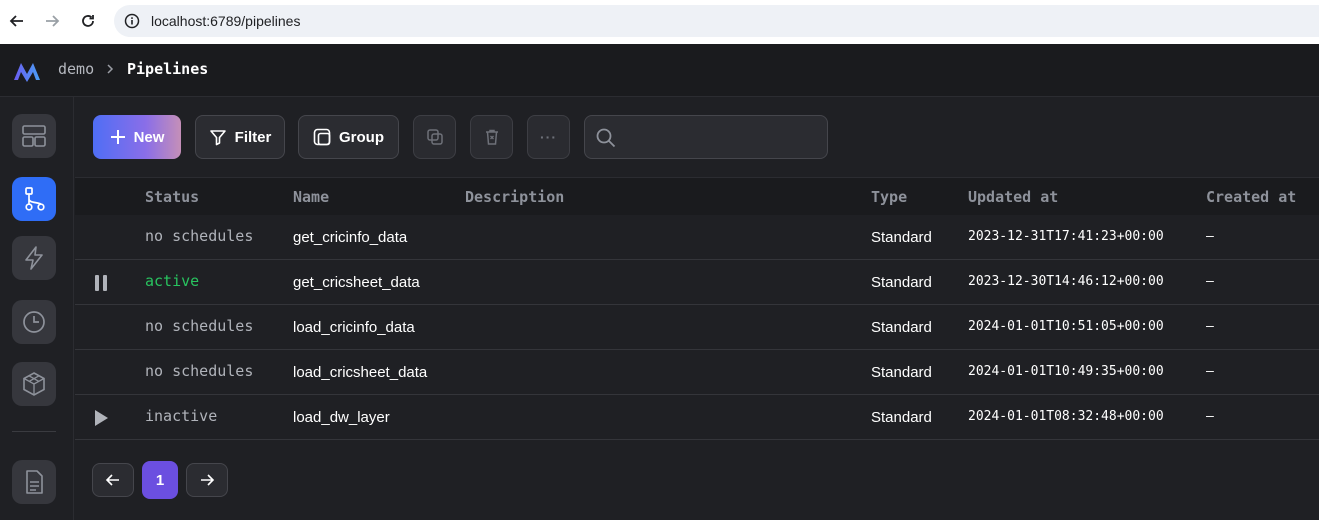 This screenshot has width=1319, height=520. What do you see at coordinates (117, 137) in the screenshot?
I see `plus-icon` at bounding box center [117, 137].